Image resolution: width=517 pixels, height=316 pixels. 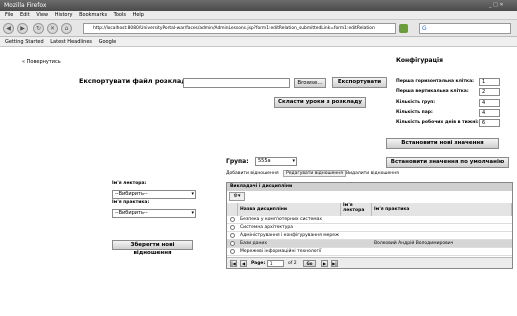 I want to click on go-button: Go, so click(x=309, y=263).